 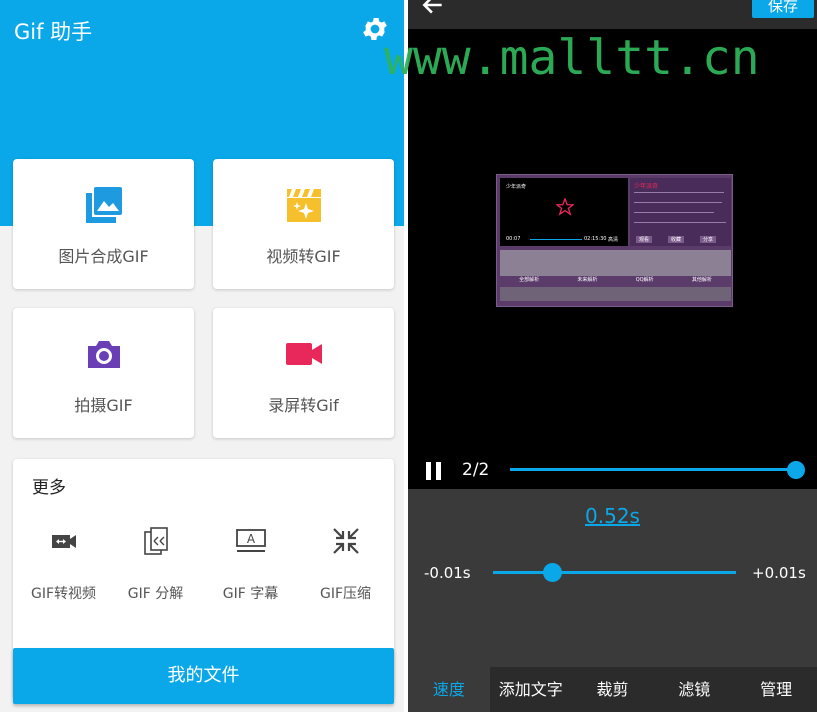 I want to click on my-files-button: 我的文件, so click(x=203, y=676).